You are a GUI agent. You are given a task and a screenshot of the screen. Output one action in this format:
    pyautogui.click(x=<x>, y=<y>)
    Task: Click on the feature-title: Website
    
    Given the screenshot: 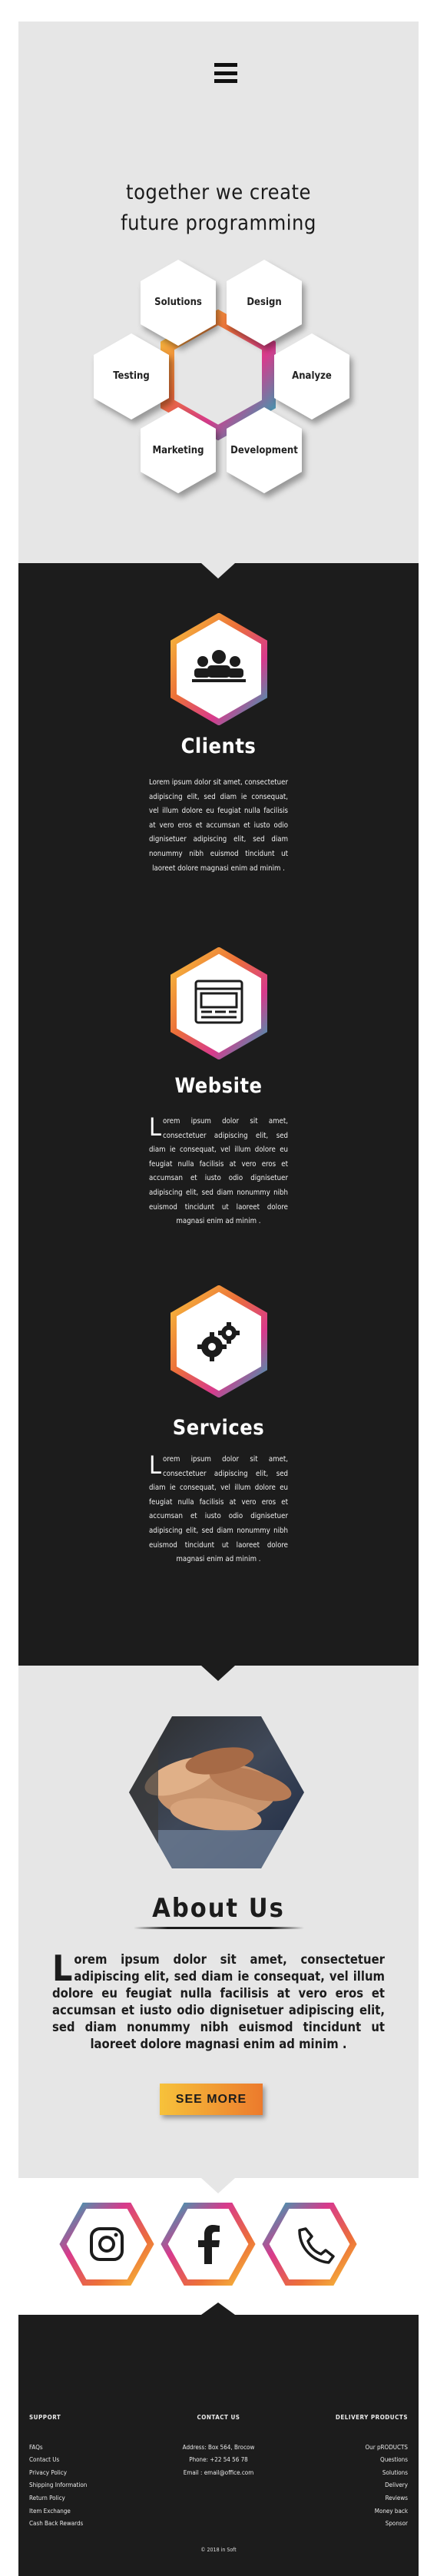 What is the action you would take?
    pyautogui.click(x=218, y=1086)
    